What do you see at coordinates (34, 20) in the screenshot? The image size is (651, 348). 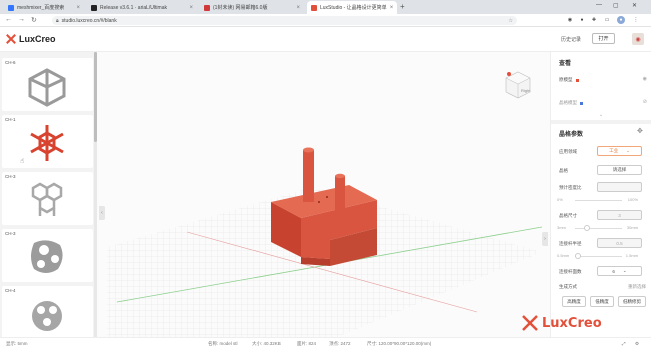 I see `reload-icon: ↻` at bounding box center [34, 20].